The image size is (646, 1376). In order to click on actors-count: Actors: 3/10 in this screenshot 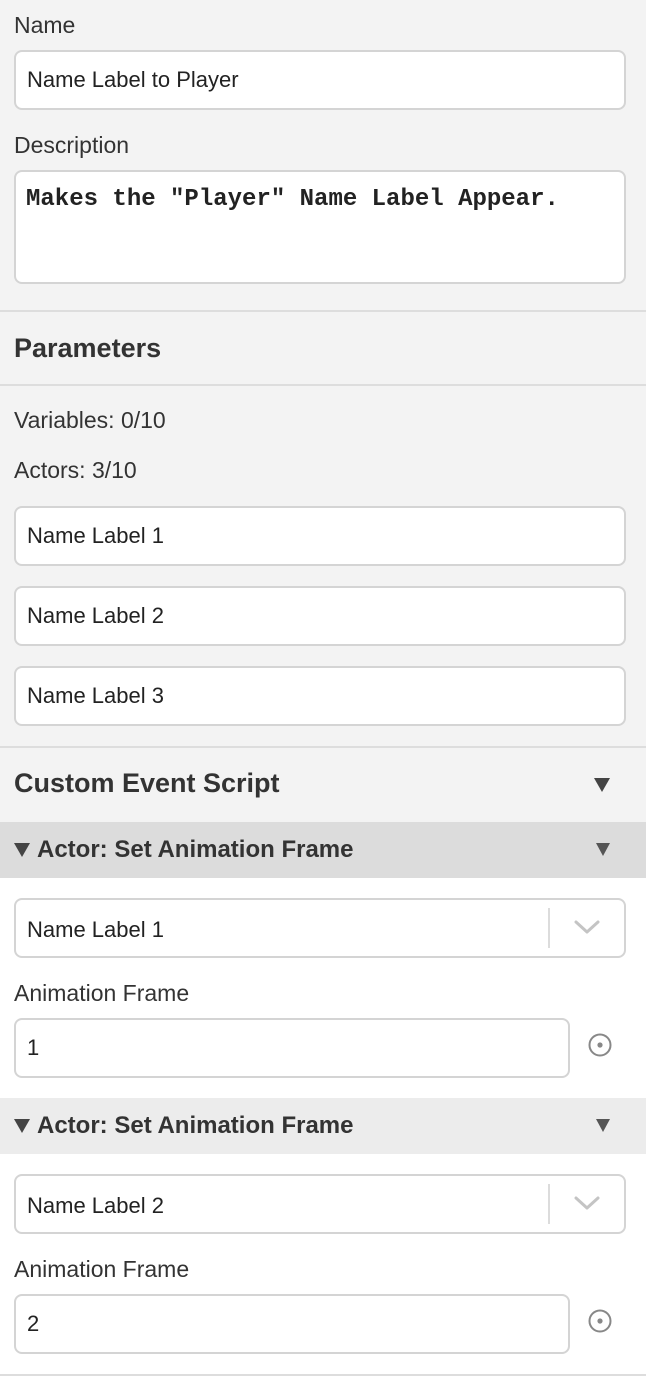, I will do `click(75, 470)`.